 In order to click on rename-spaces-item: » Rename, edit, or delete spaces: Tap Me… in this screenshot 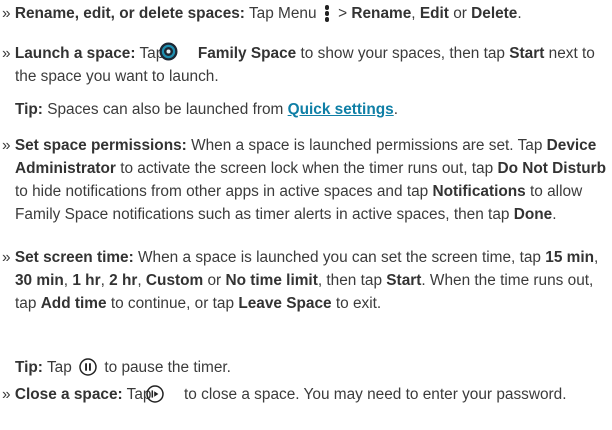, I will do `click(262, 13)`.